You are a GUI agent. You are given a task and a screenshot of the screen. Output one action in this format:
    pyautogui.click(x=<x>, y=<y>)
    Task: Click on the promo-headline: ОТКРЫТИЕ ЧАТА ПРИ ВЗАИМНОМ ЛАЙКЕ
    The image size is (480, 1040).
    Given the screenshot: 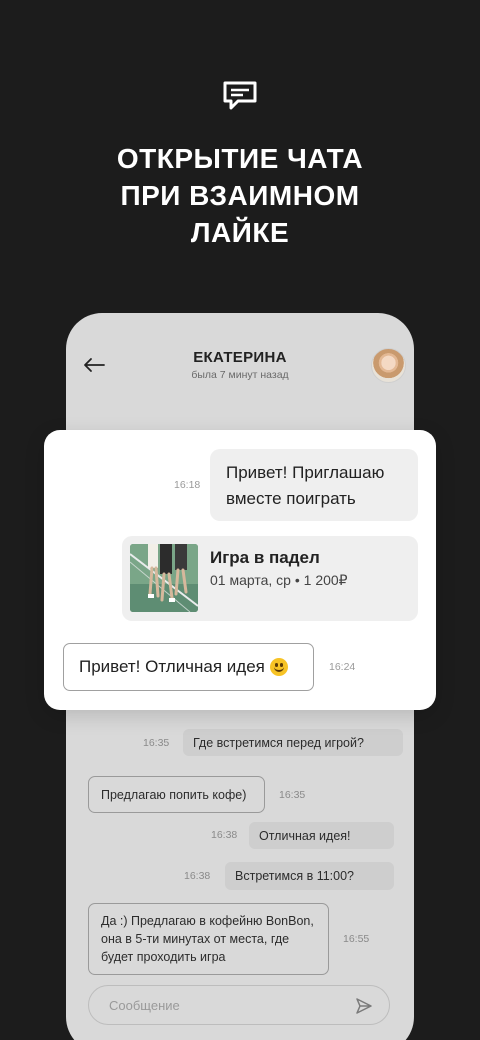 What is the action you would take?
    pyautogui.click(x=240, y=195)
    